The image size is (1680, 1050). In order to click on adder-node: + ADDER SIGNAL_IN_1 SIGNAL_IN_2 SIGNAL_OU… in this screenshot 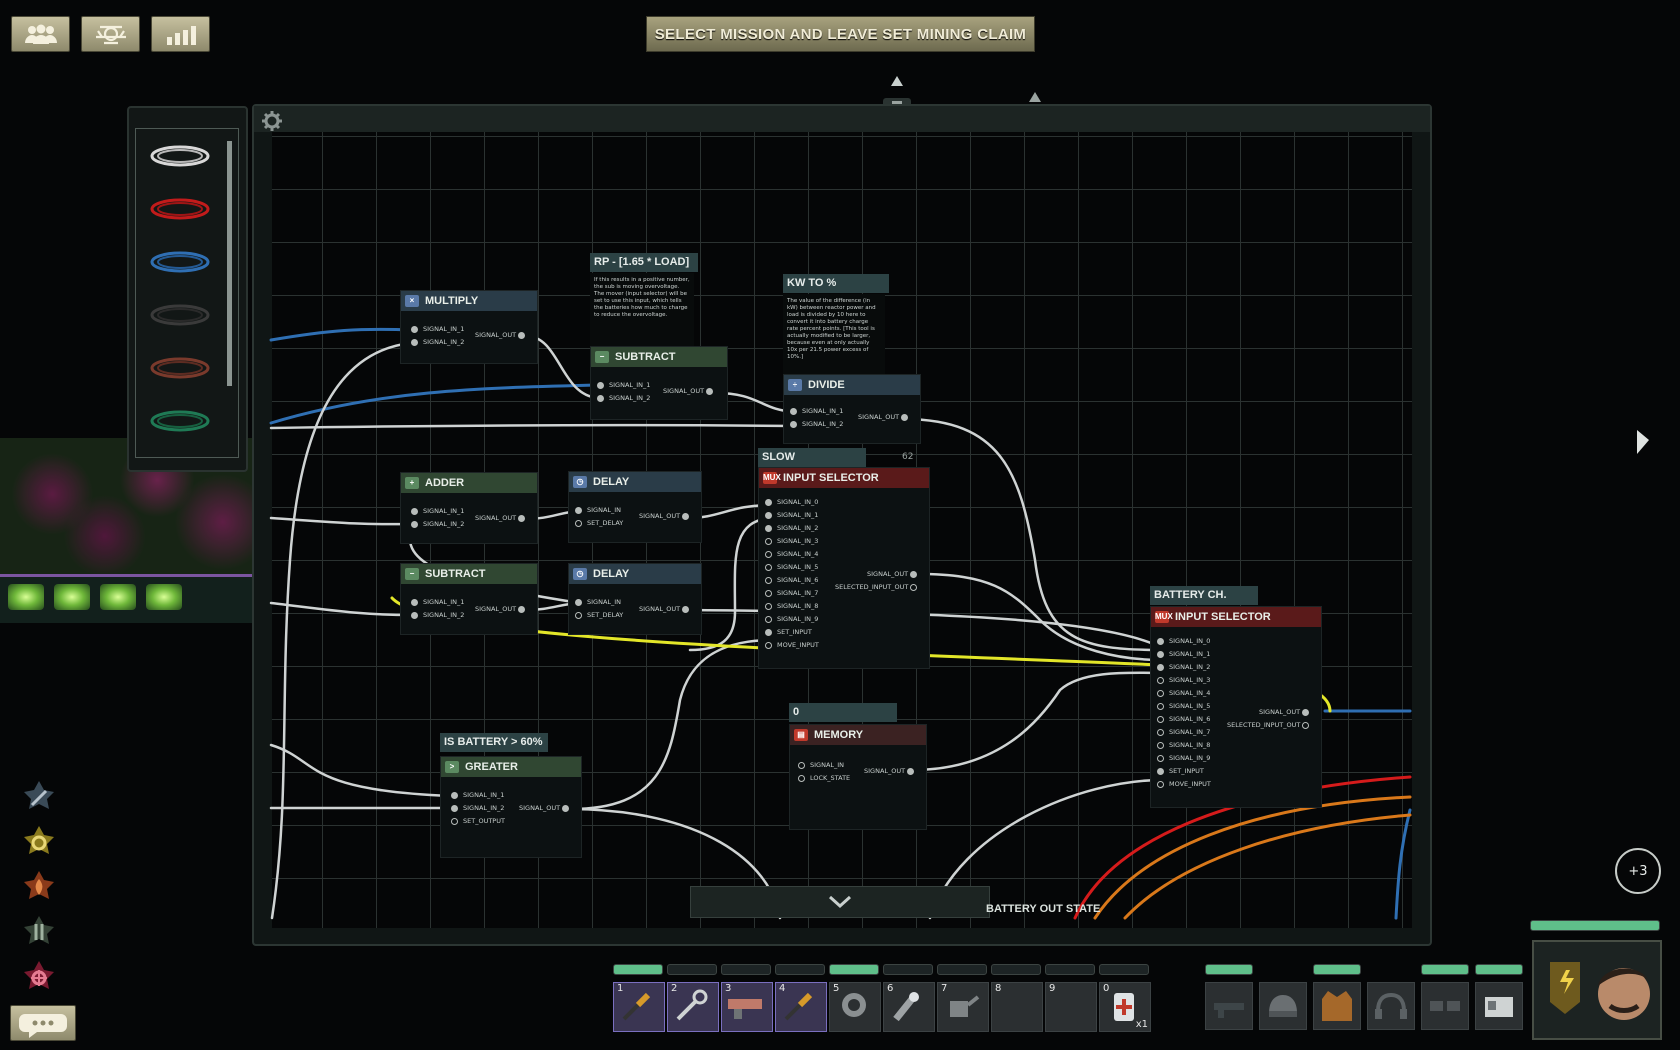, I will do `click(469, 508)`.